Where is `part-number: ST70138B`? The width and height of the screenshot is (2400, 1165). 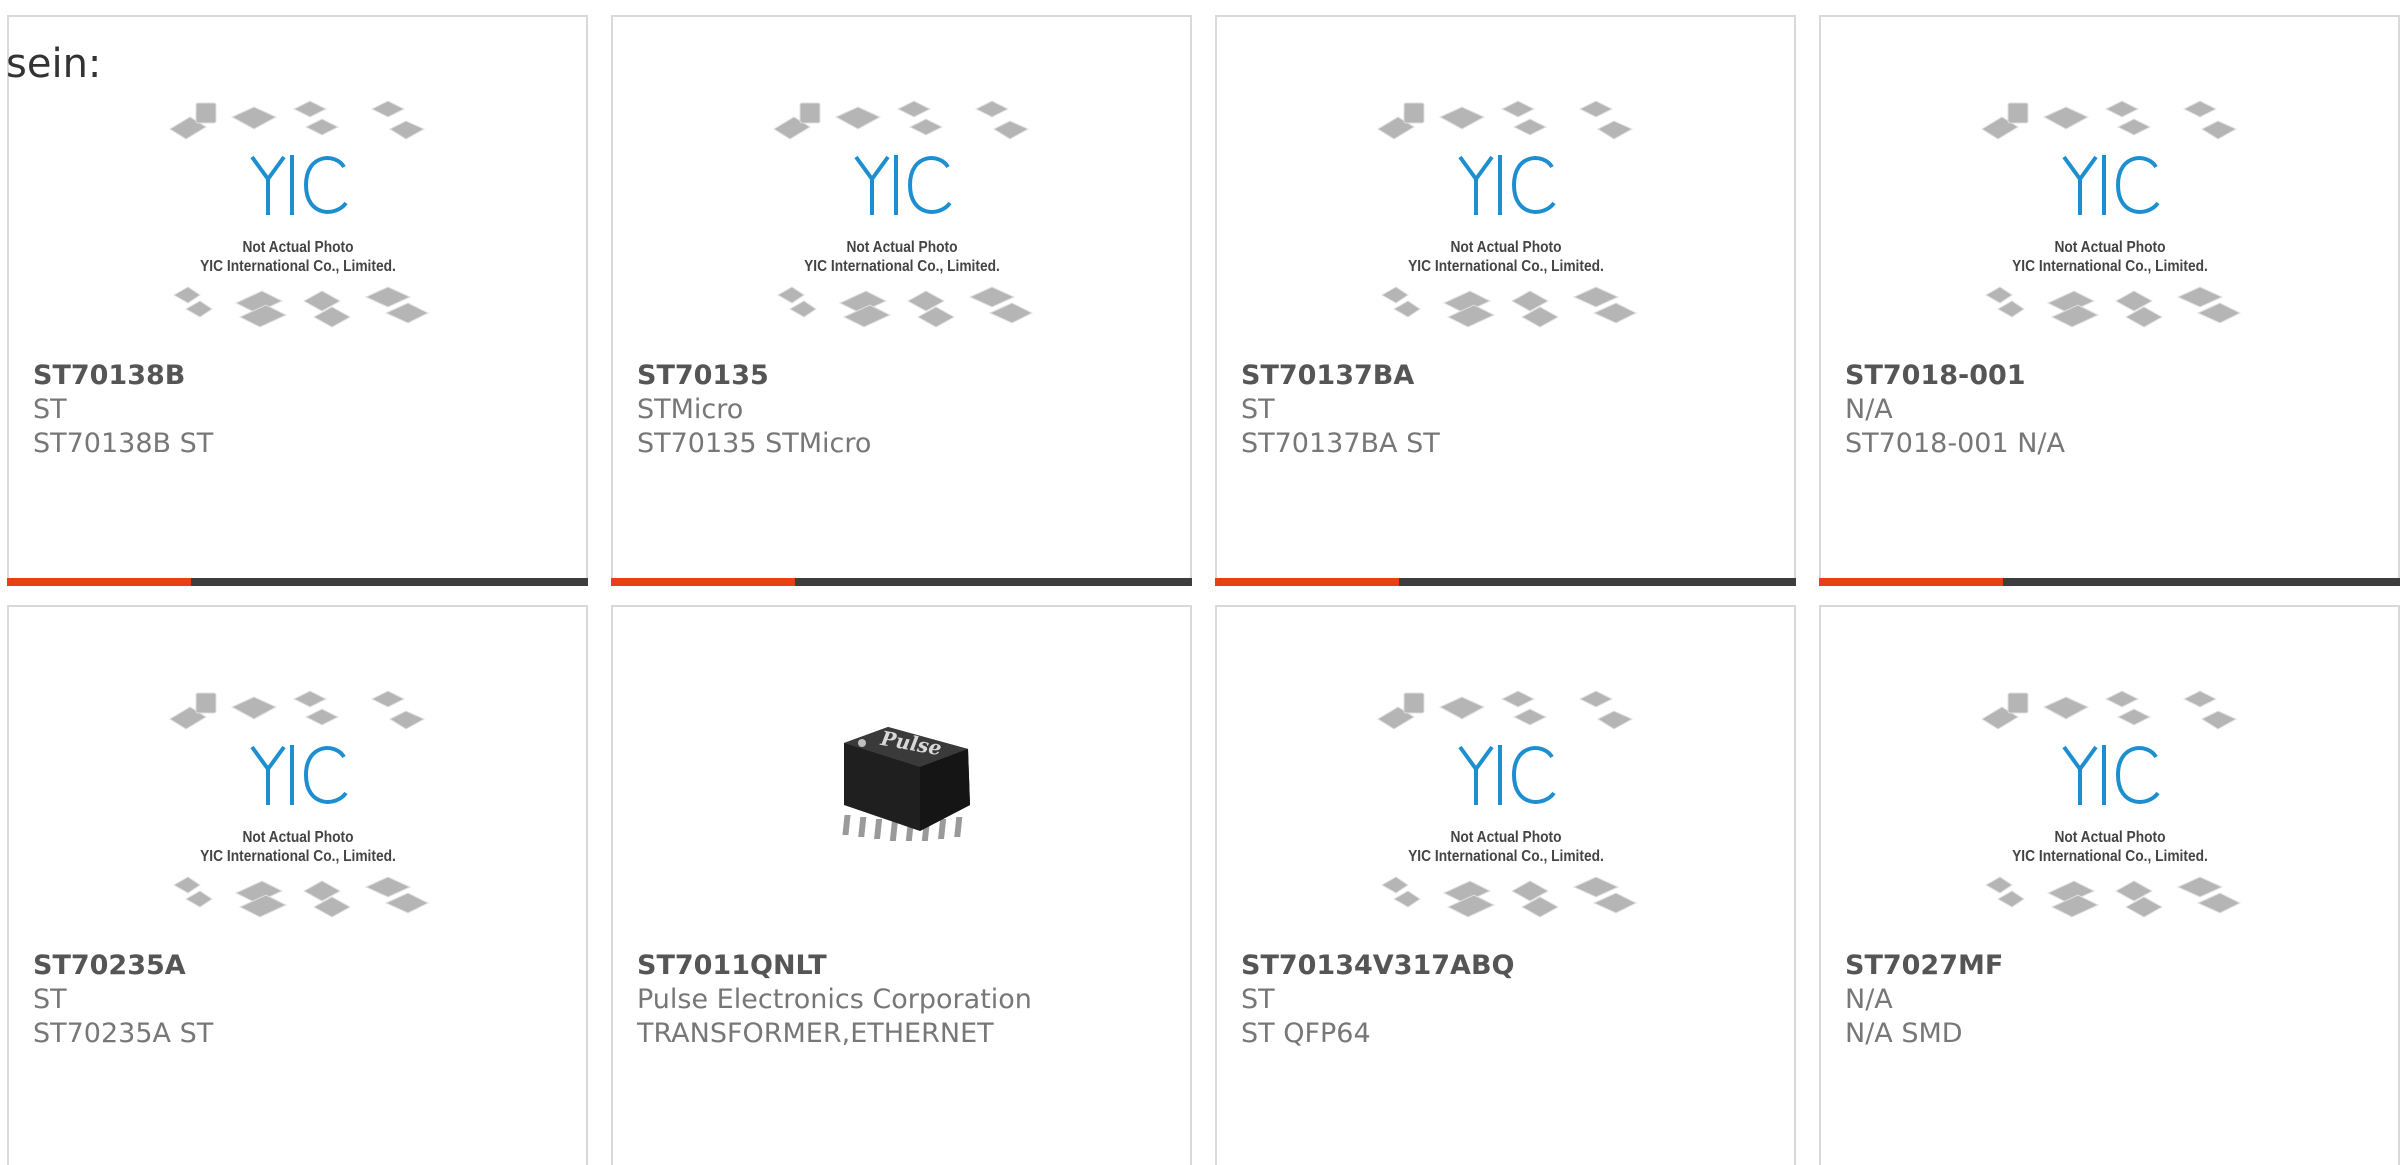 part-number: ST70138B is located at coordinates (301, 376).